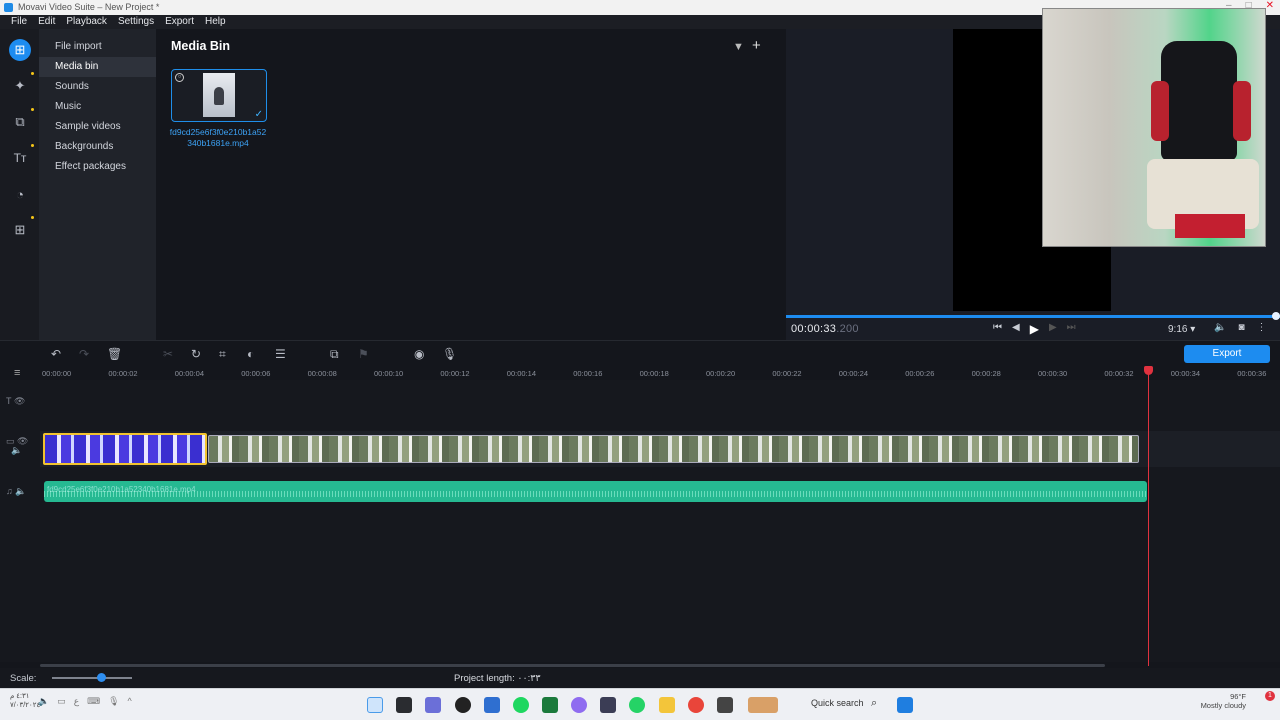 This screenshot has height=720, width=1280. What do you see at coordinates (56, 354) in the screenshot?
I see `undo-icon: ↶` at bounding box center [56, 354].